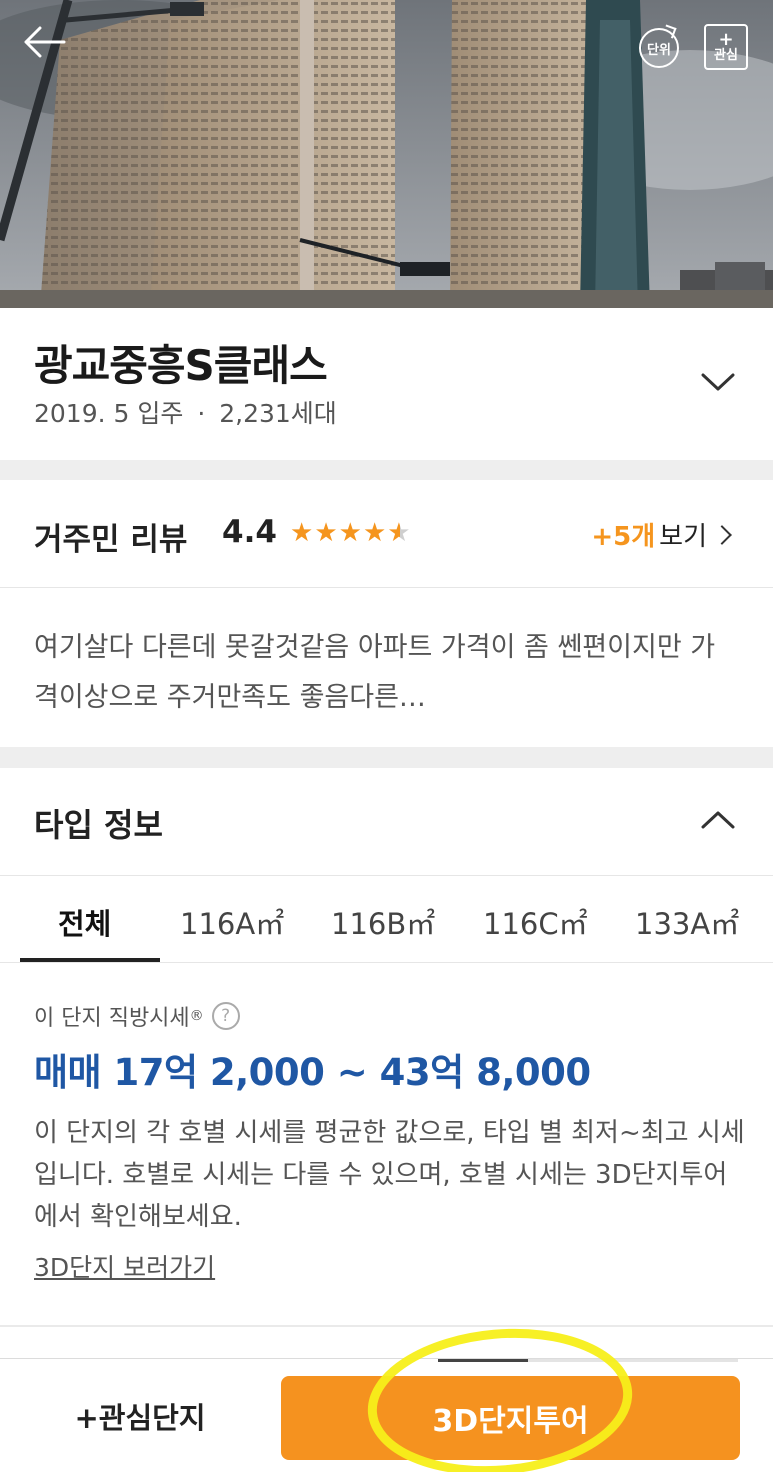 The width and height of the screenshot is (773, 1472). Describe the element at coordinates (109, 413) in the screenshot. I see `move-in-date: 2019. 5 입주` at that location.